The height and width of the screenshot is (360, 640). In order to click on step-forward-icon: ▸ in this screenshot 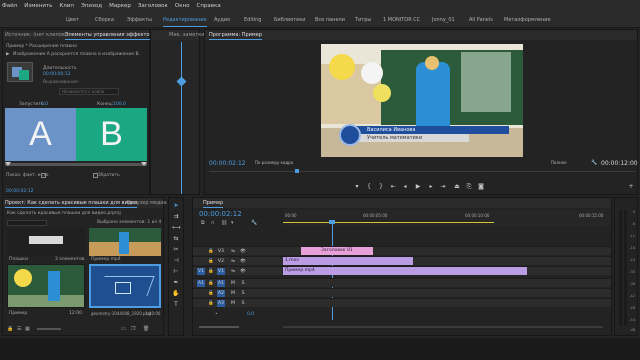, I will do `click(431, 187)`.